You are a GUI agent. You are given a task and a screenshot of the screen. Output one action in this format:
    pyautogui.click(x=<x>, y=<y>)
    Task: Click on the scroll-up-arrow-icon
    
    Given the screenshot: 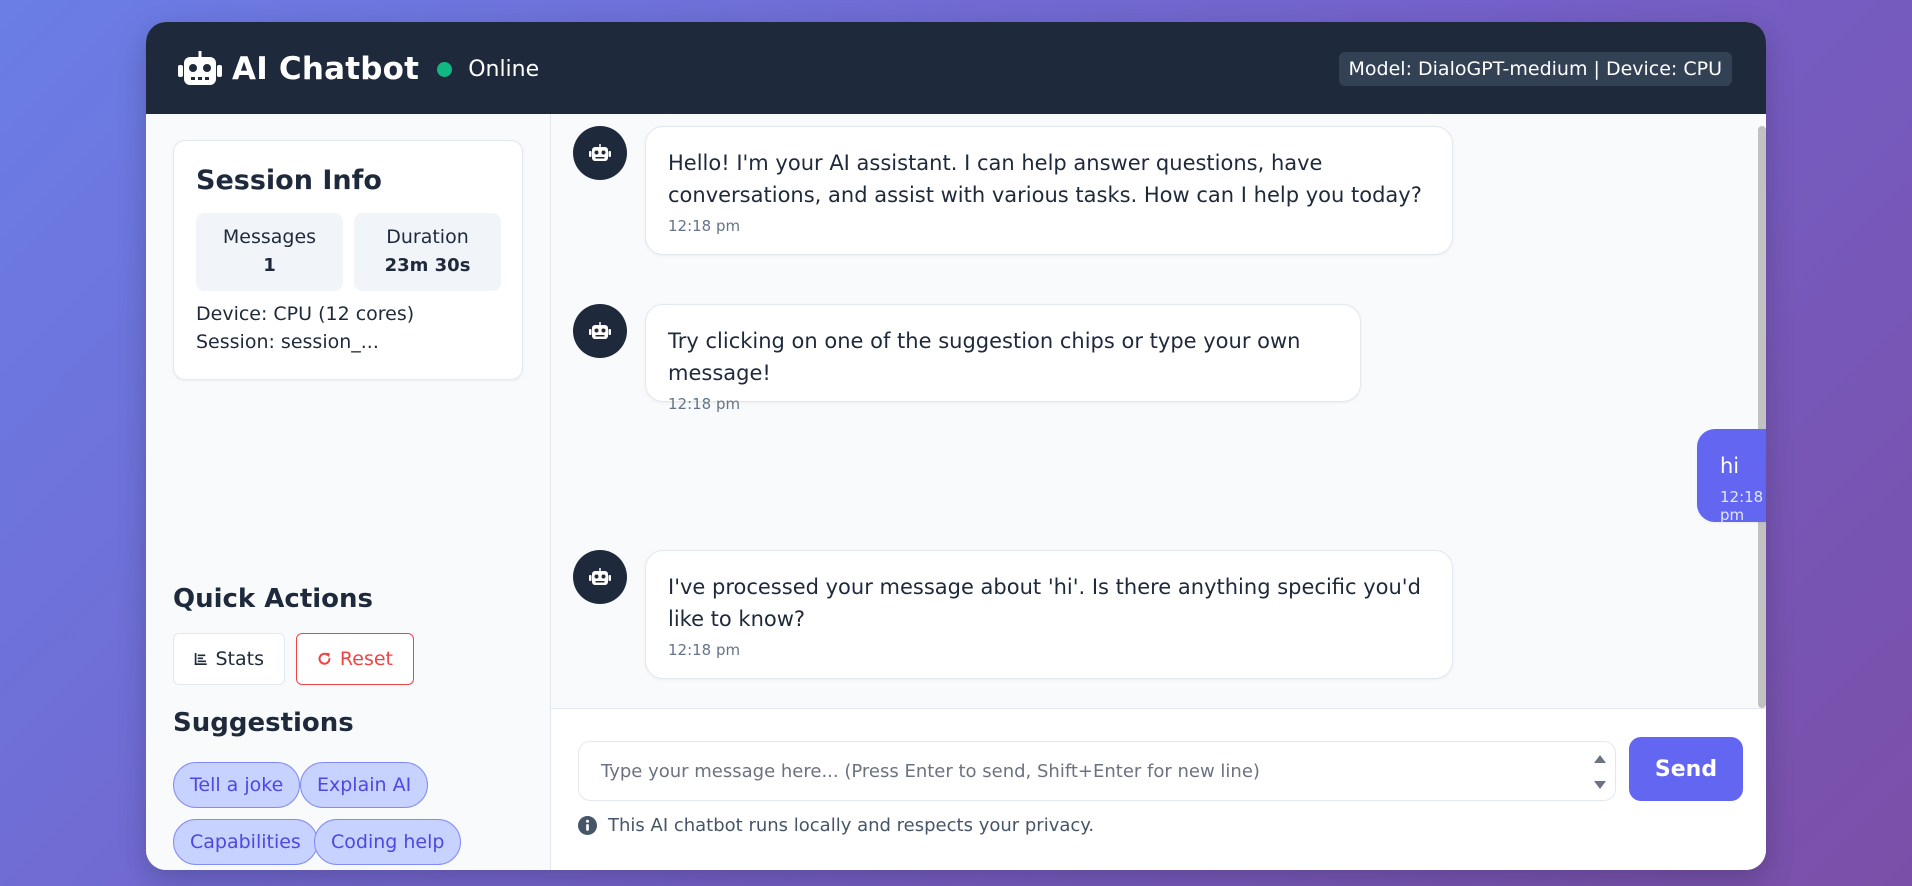 What is the action you would take?
    pyautogui.click(x=1600, y=759)
    